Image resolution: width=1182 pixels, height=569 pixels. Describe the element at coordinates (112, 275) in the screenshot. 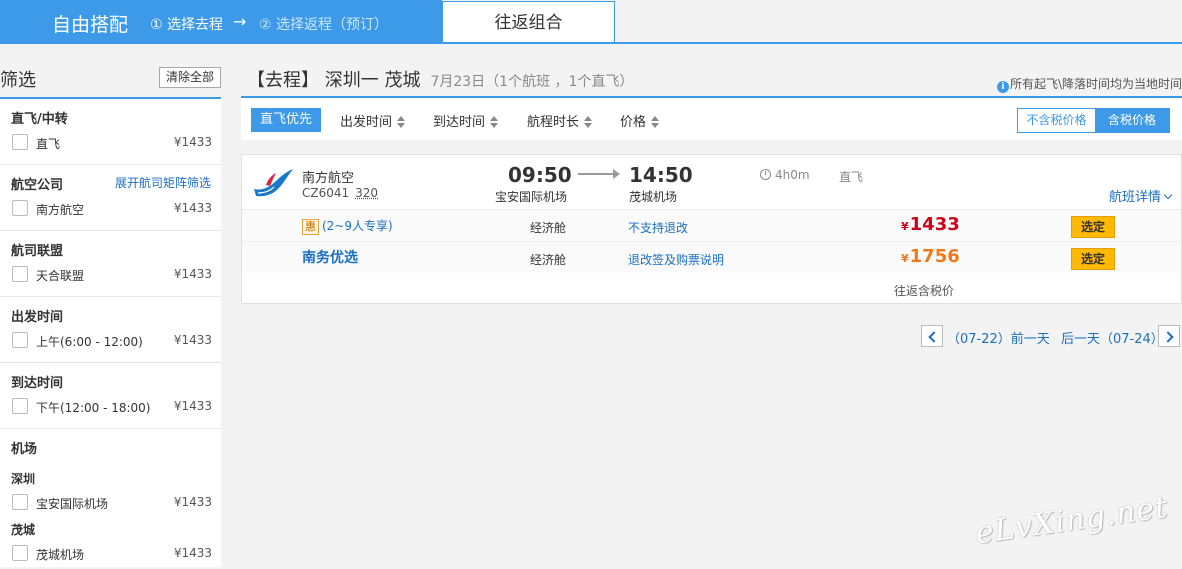

I see `filter-option-alliance: 天合联盟 ¥1433` at that location.